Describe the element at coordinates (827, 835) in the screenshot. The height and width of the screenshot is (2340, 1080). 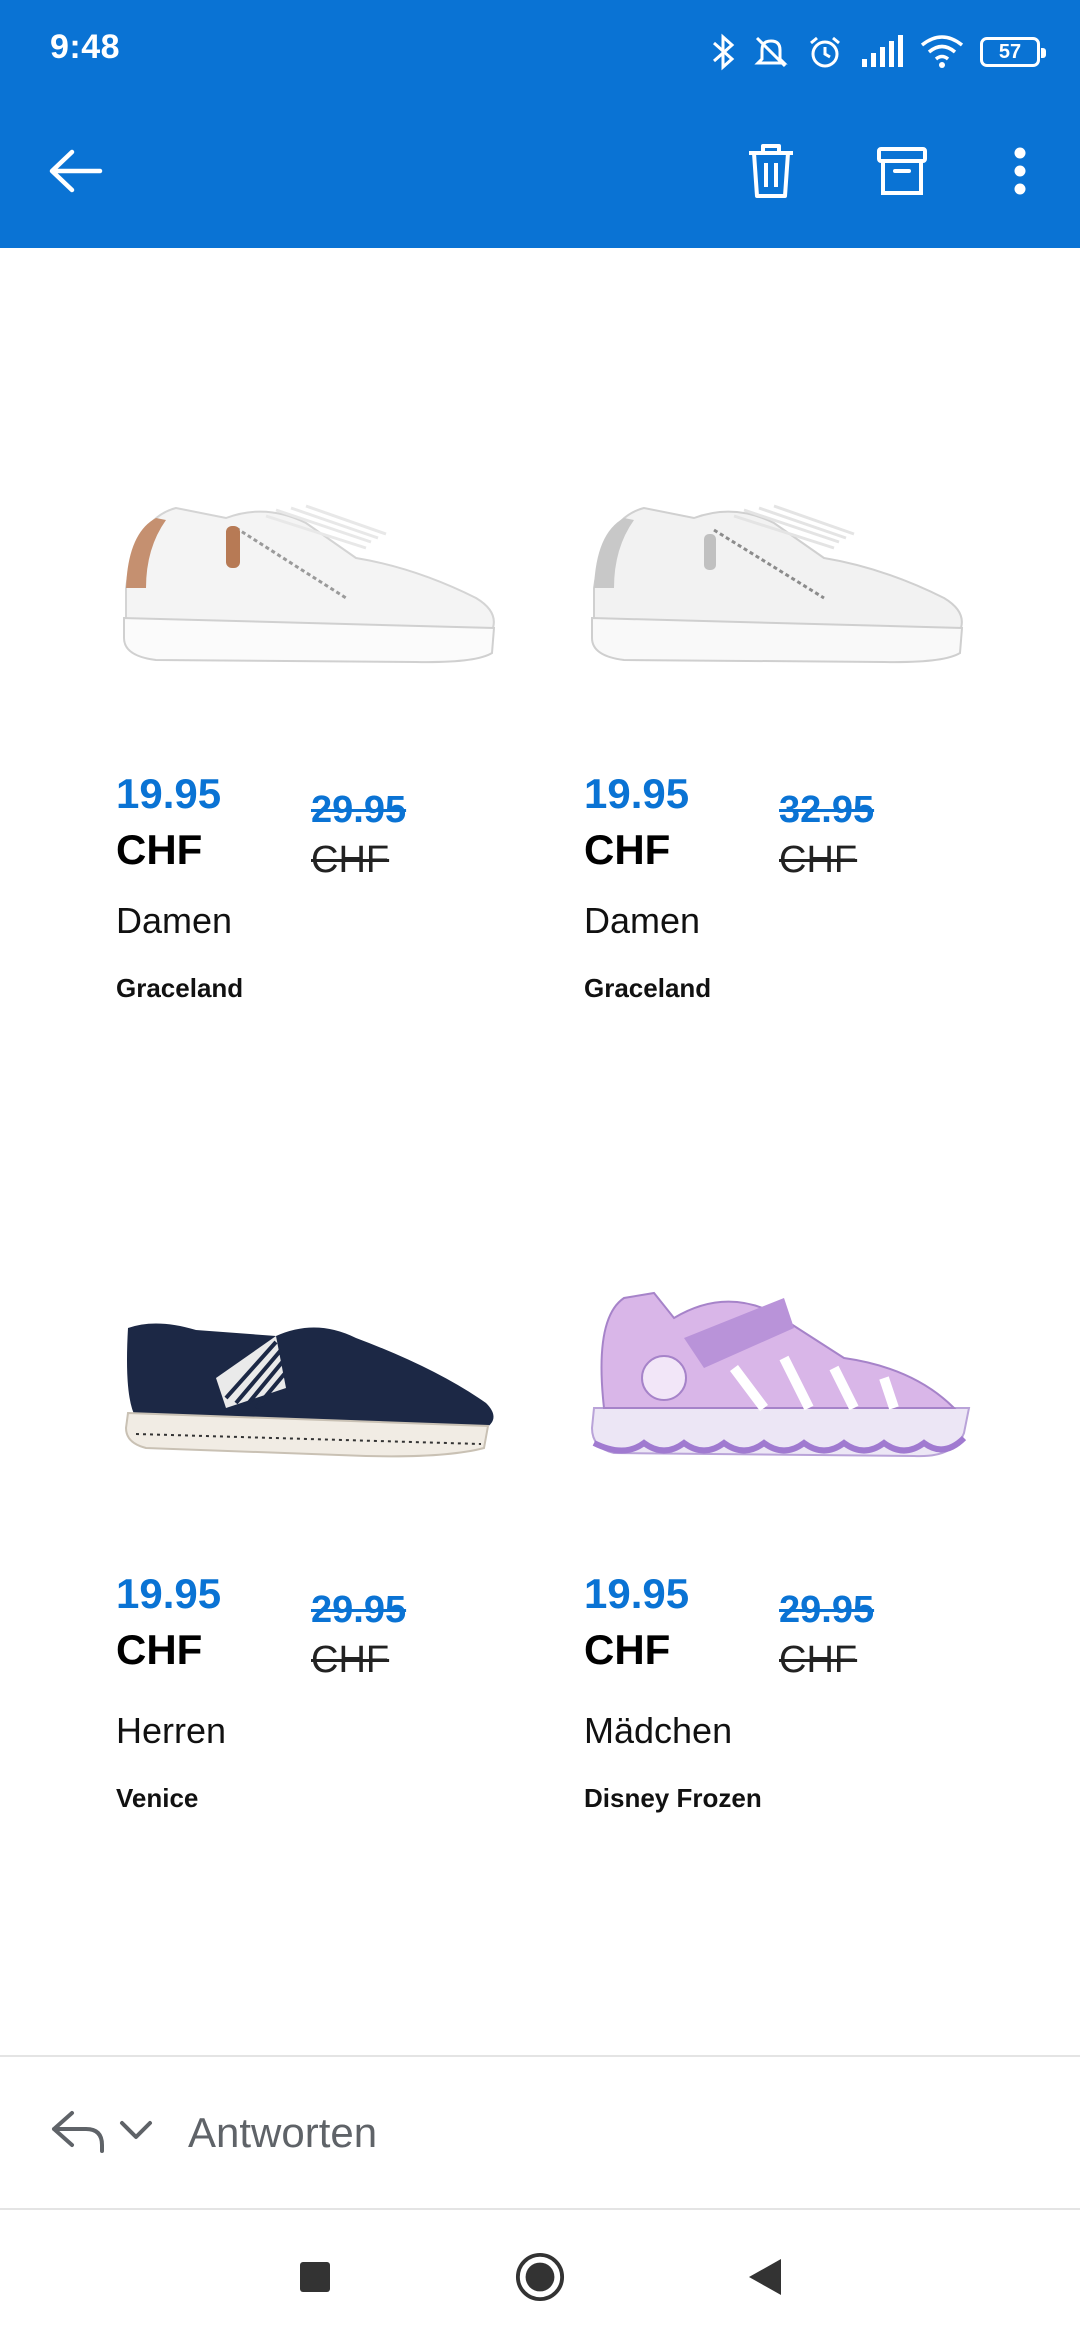
I see `original-price: 32.95 CHF` at that location.